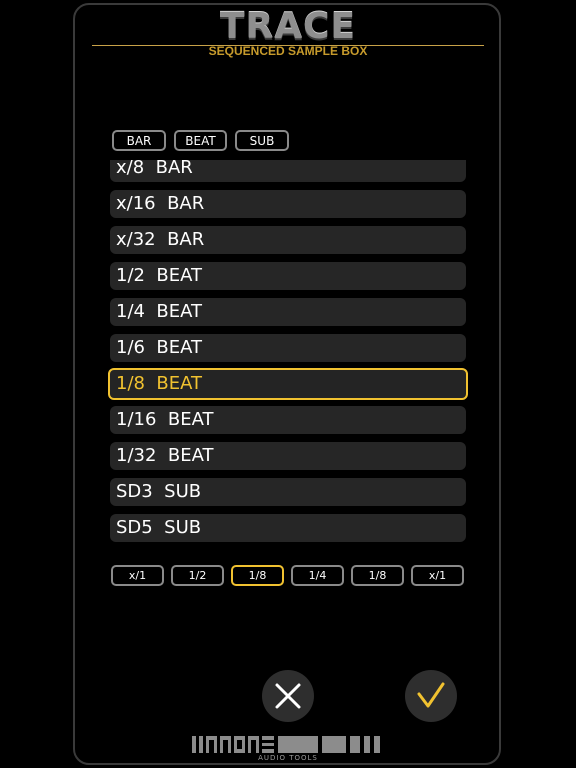  I want to click on tab-beat: BEAT, so click(200, 140).